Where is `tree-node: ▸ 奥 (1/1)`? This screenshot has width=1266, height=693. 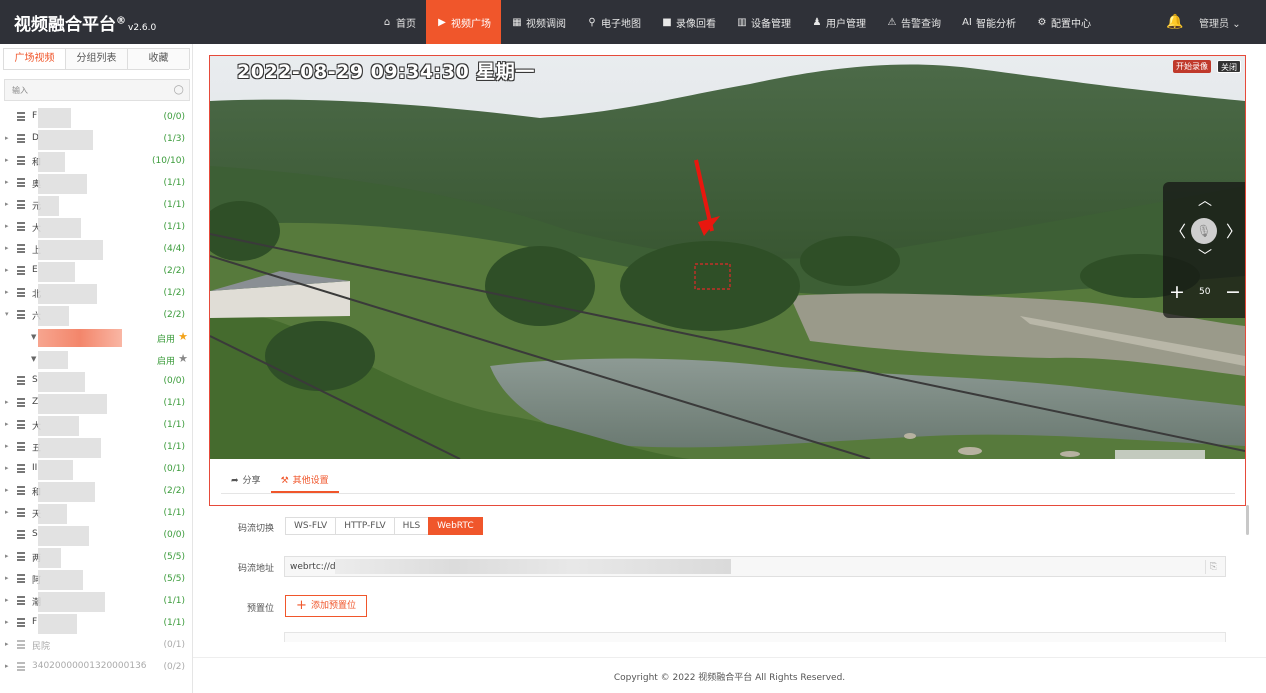
tree-node: ▸ 奥 (1/1) is located at coordinates (96, 184).